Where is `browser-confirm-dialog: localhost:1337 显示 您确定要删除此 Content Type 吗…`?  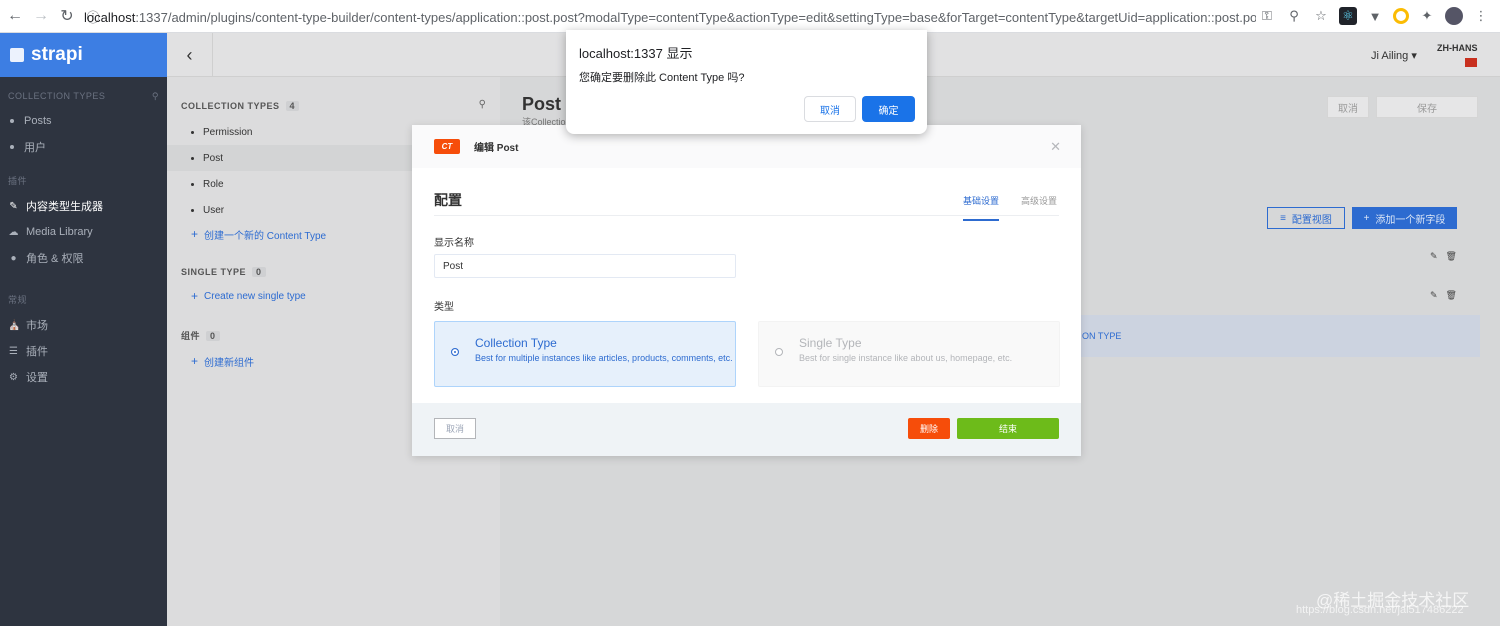 browser-confirm-dialog: localhost:1337 显示 您确定要删除此 Content Type 吗… is located at coordinates (746, 82).